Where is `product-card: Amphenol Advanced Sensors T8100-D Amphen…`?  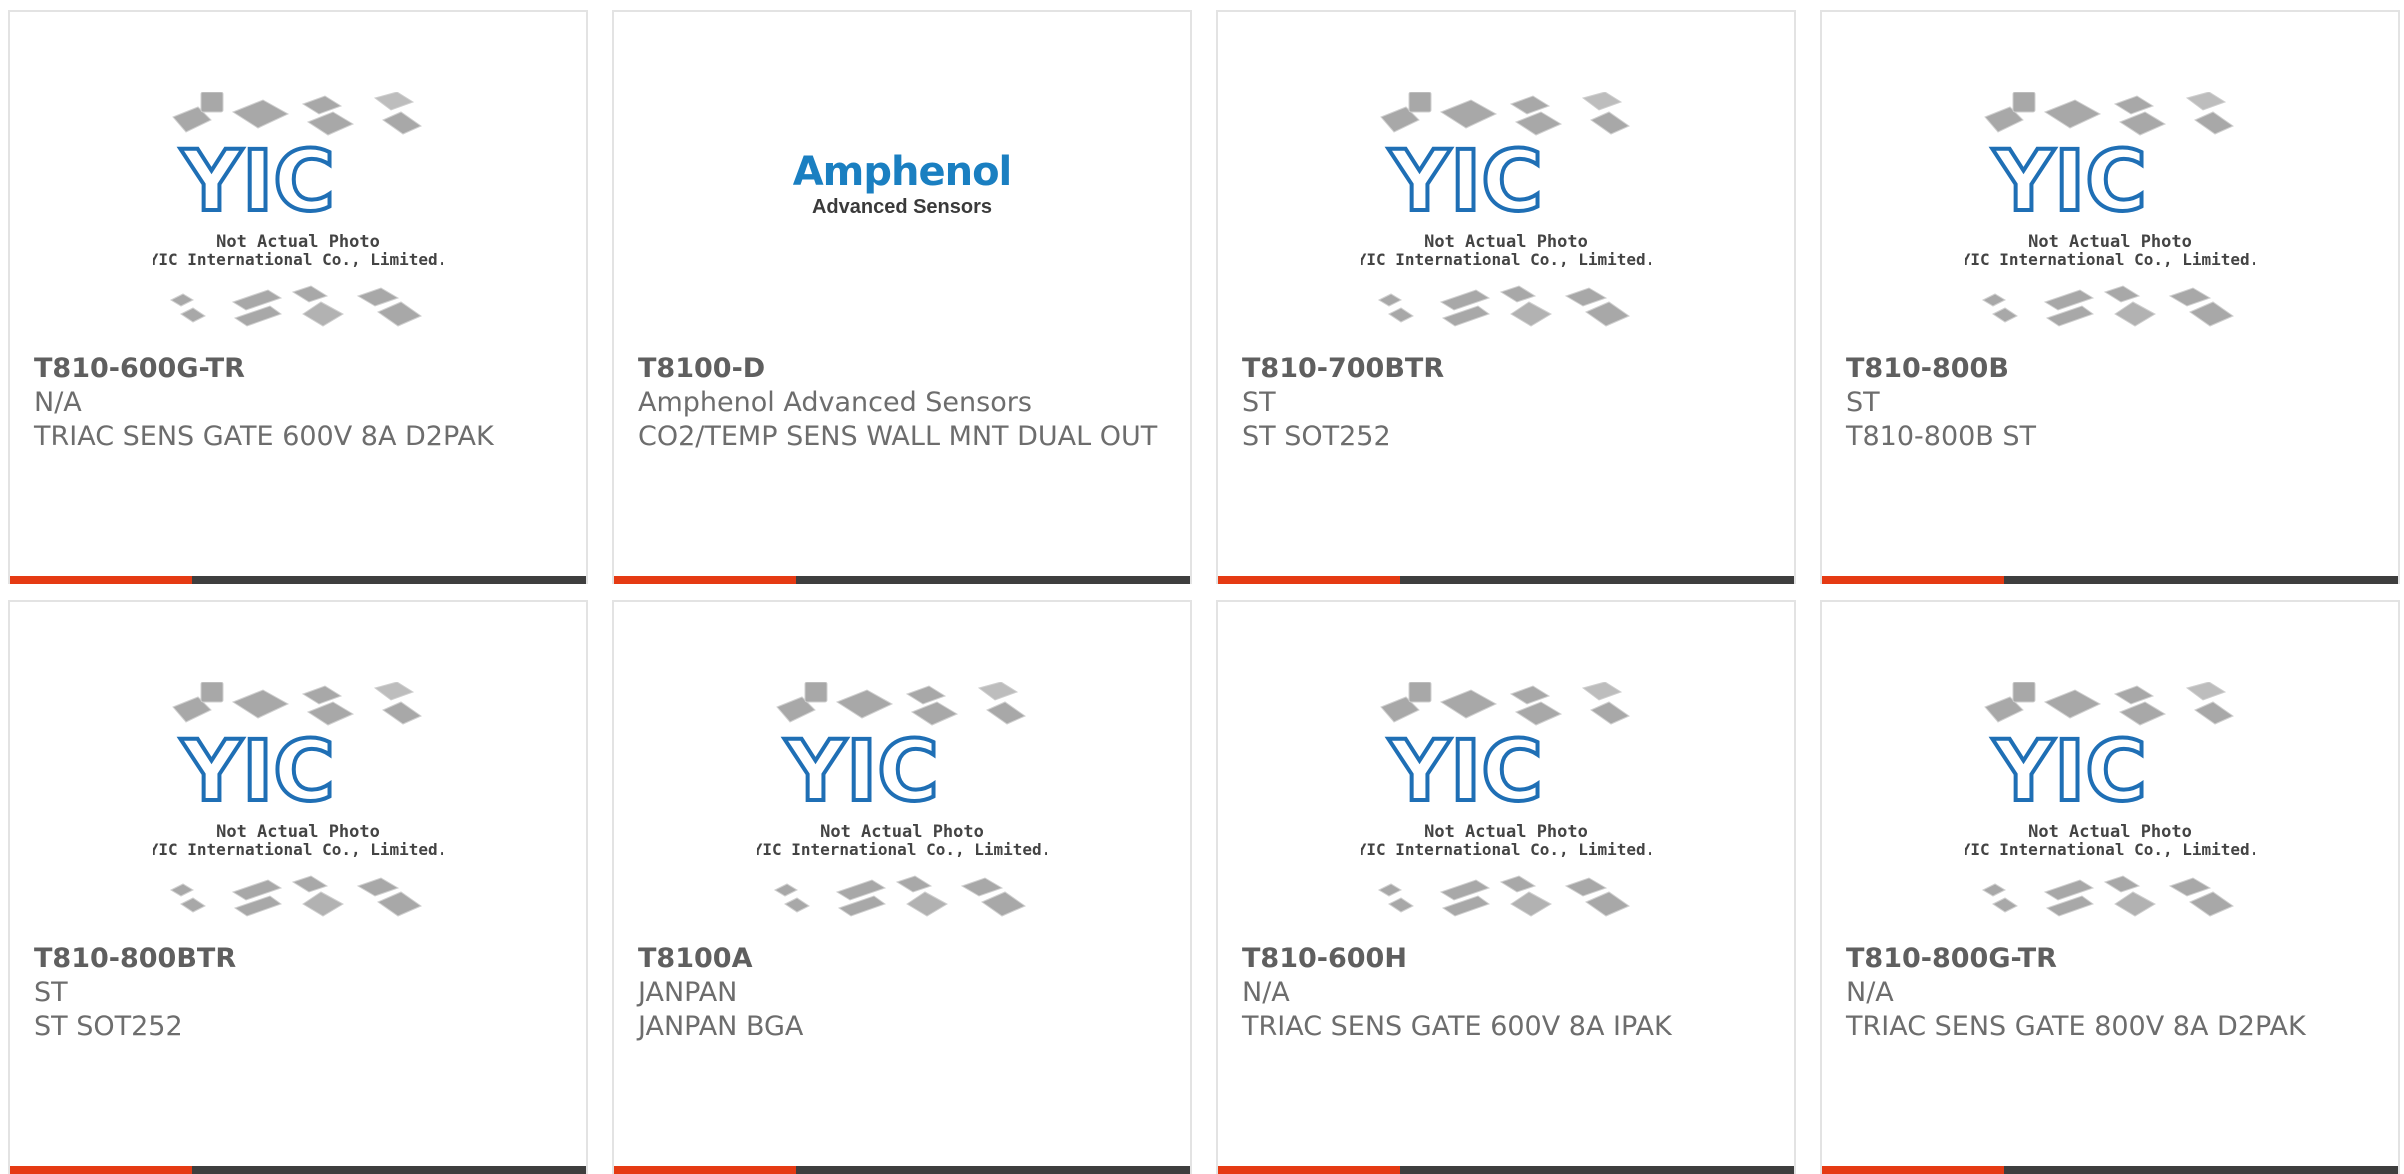 product-card: Amphenol Advanced Sensors T8100-D Amphen… is located at coordinates (902, 297).